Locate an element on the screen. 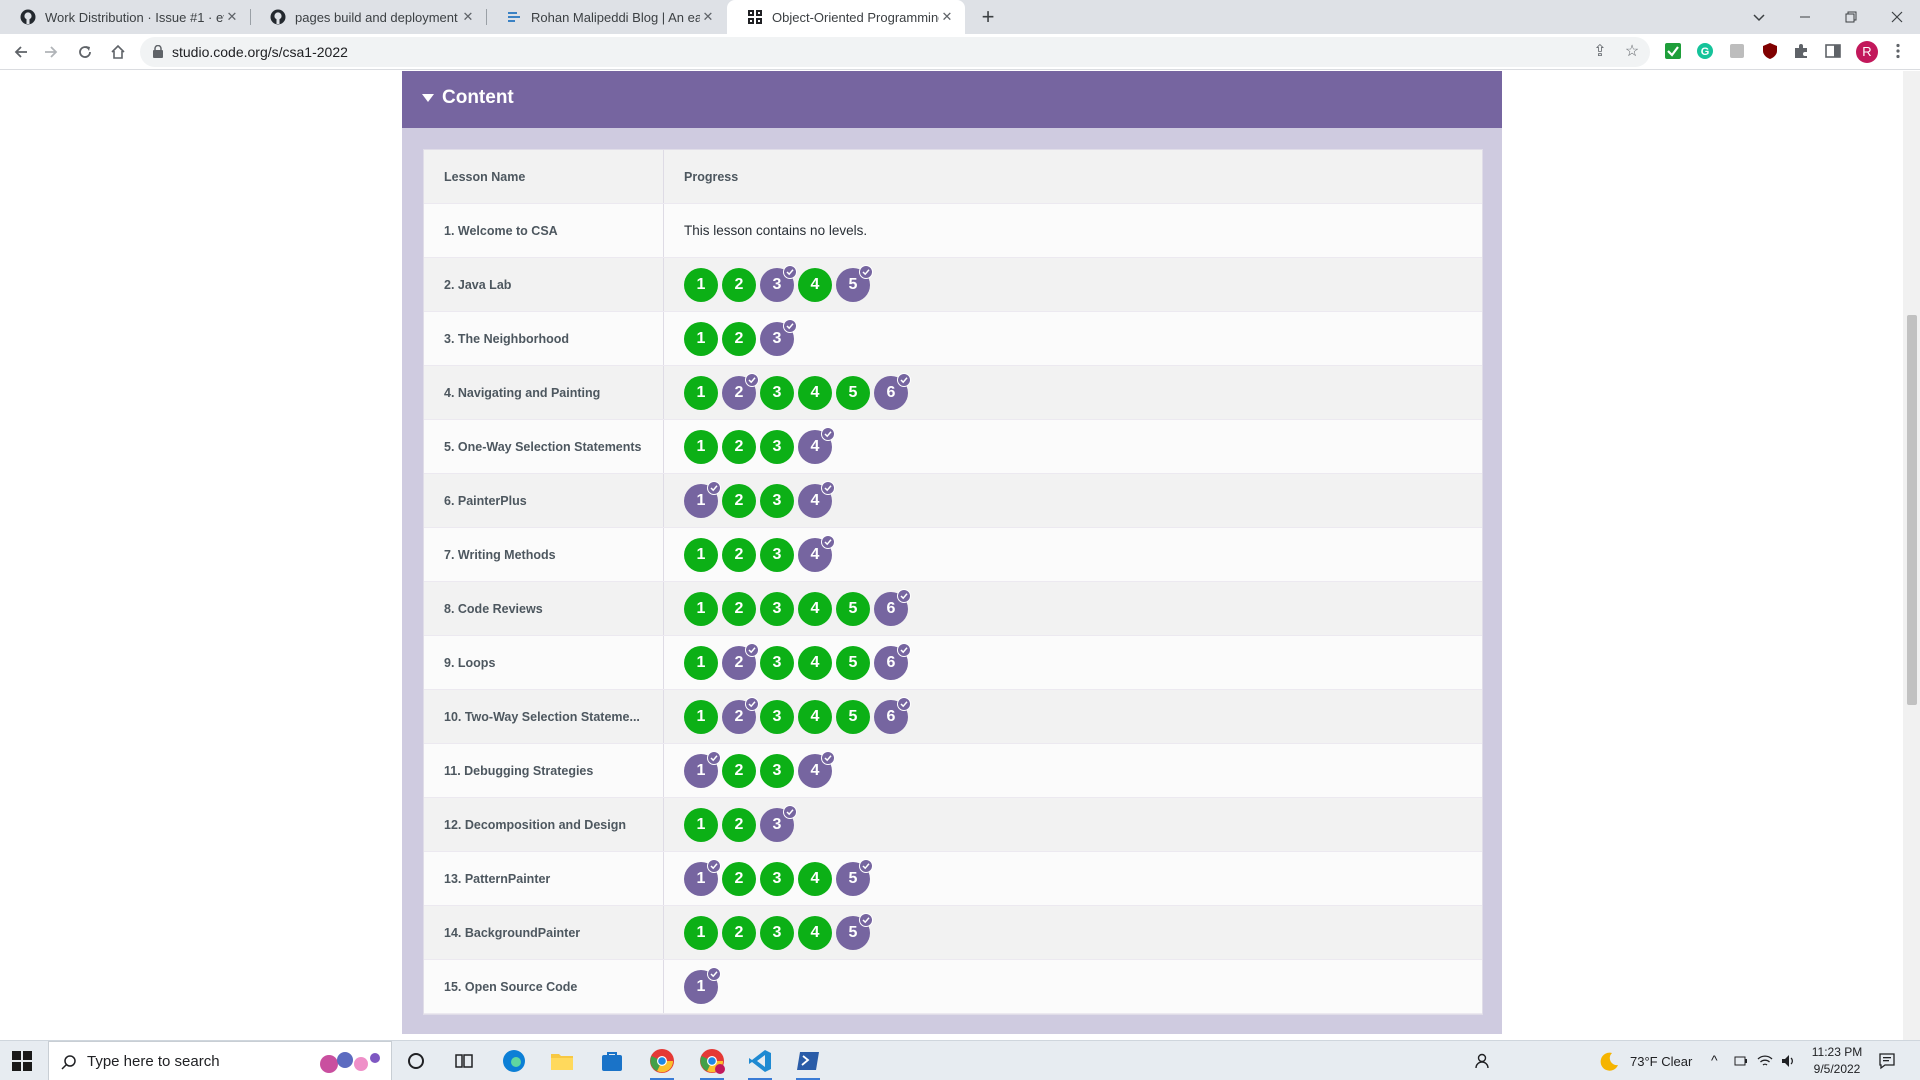  back-icon is located at coordinates (21, 52).